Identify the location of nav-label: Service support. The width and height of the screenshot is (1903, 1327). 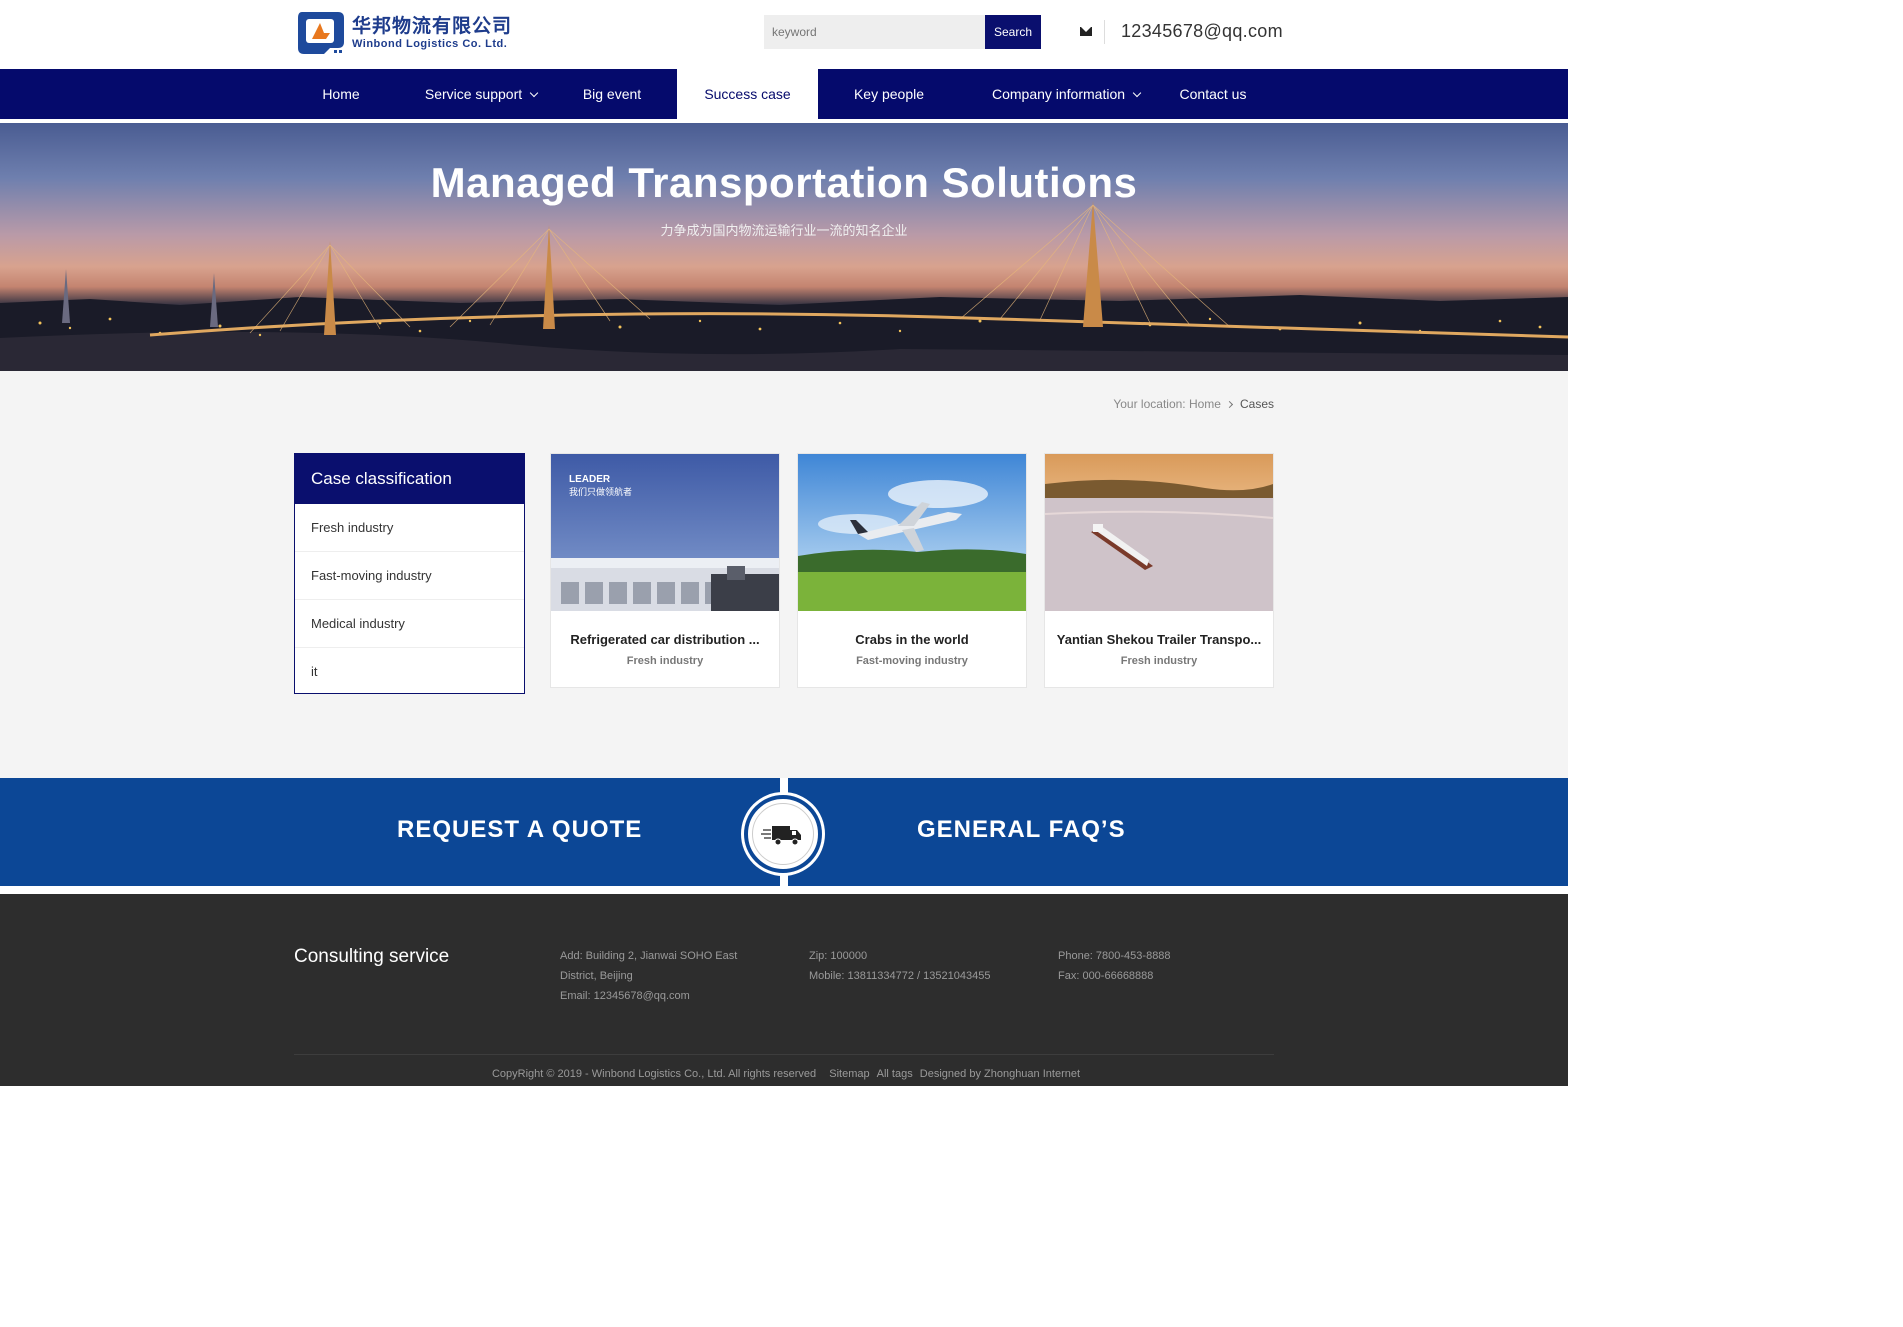
(473, 94).